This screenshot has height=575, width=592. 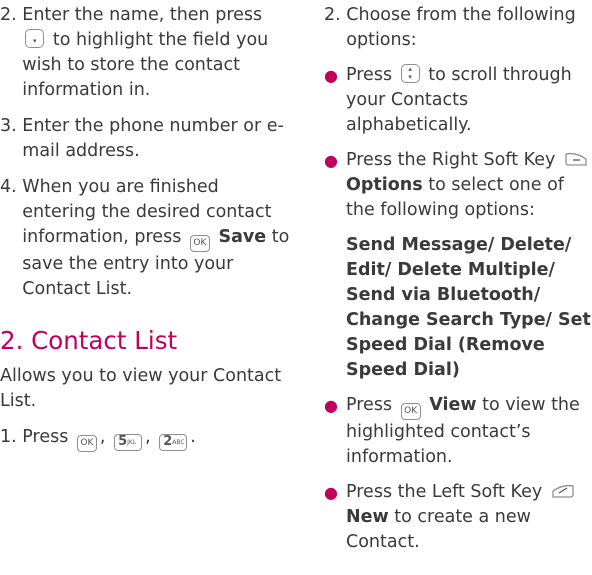 I want to click on step-1-left: 1. Press OK, 5JKL, 2ABC., so click(x=145, y=438).